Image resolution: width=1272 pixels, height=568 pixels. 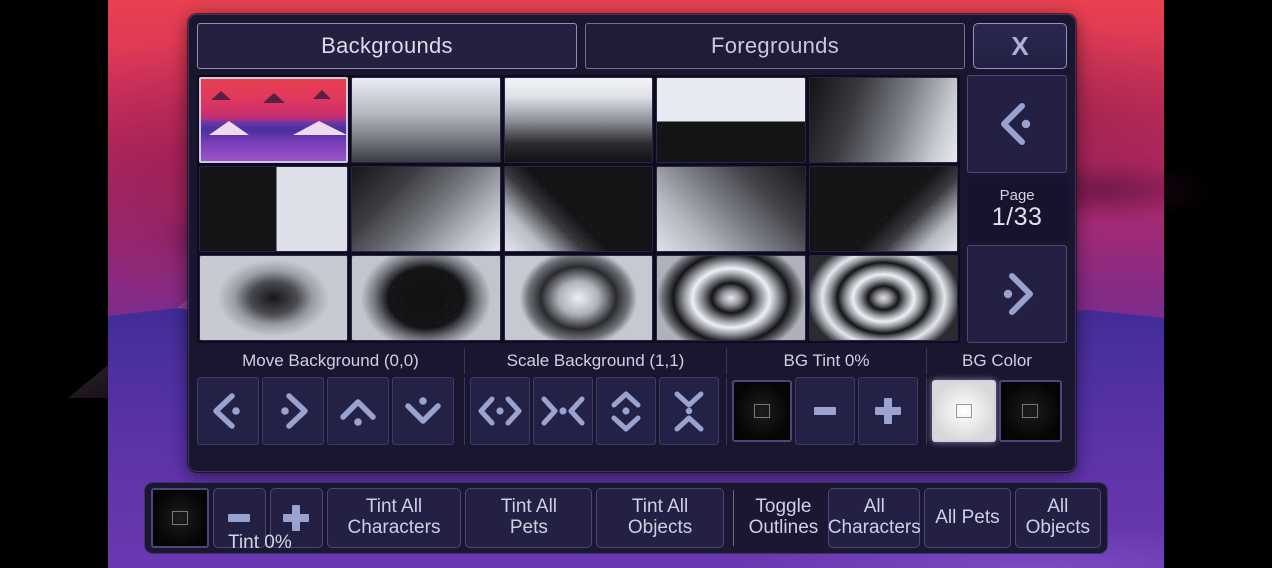 I want to click on move-left-button, so click(x=228, y=411).